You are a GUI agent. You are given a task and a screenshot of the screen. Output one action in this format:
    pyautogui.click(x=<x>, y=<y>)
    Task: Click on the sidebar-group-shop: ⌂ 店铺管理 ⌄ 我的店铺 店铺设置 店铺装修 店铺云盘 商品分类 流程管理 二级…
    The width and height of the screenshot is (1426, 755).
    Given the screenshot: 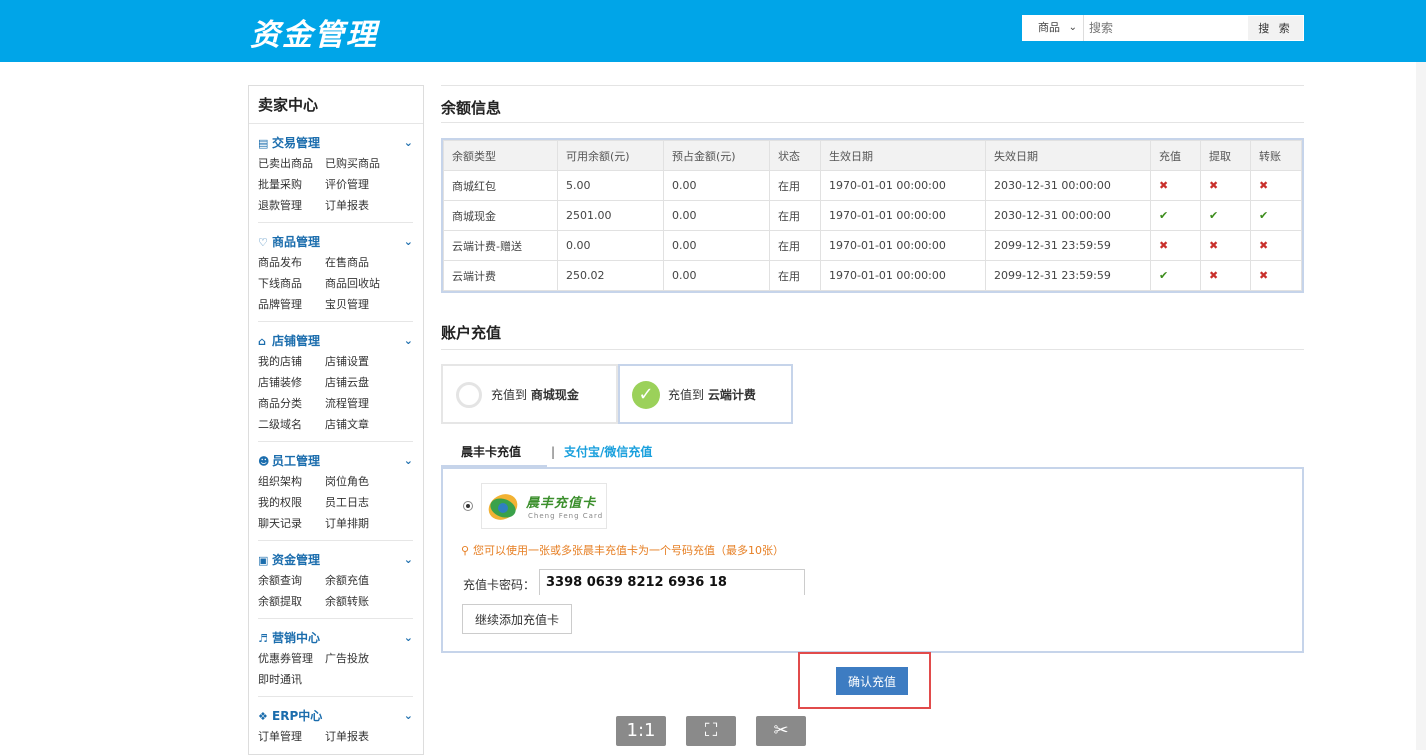 What is the action you would take?
    pyautogui.click(x=335, y=382)
    